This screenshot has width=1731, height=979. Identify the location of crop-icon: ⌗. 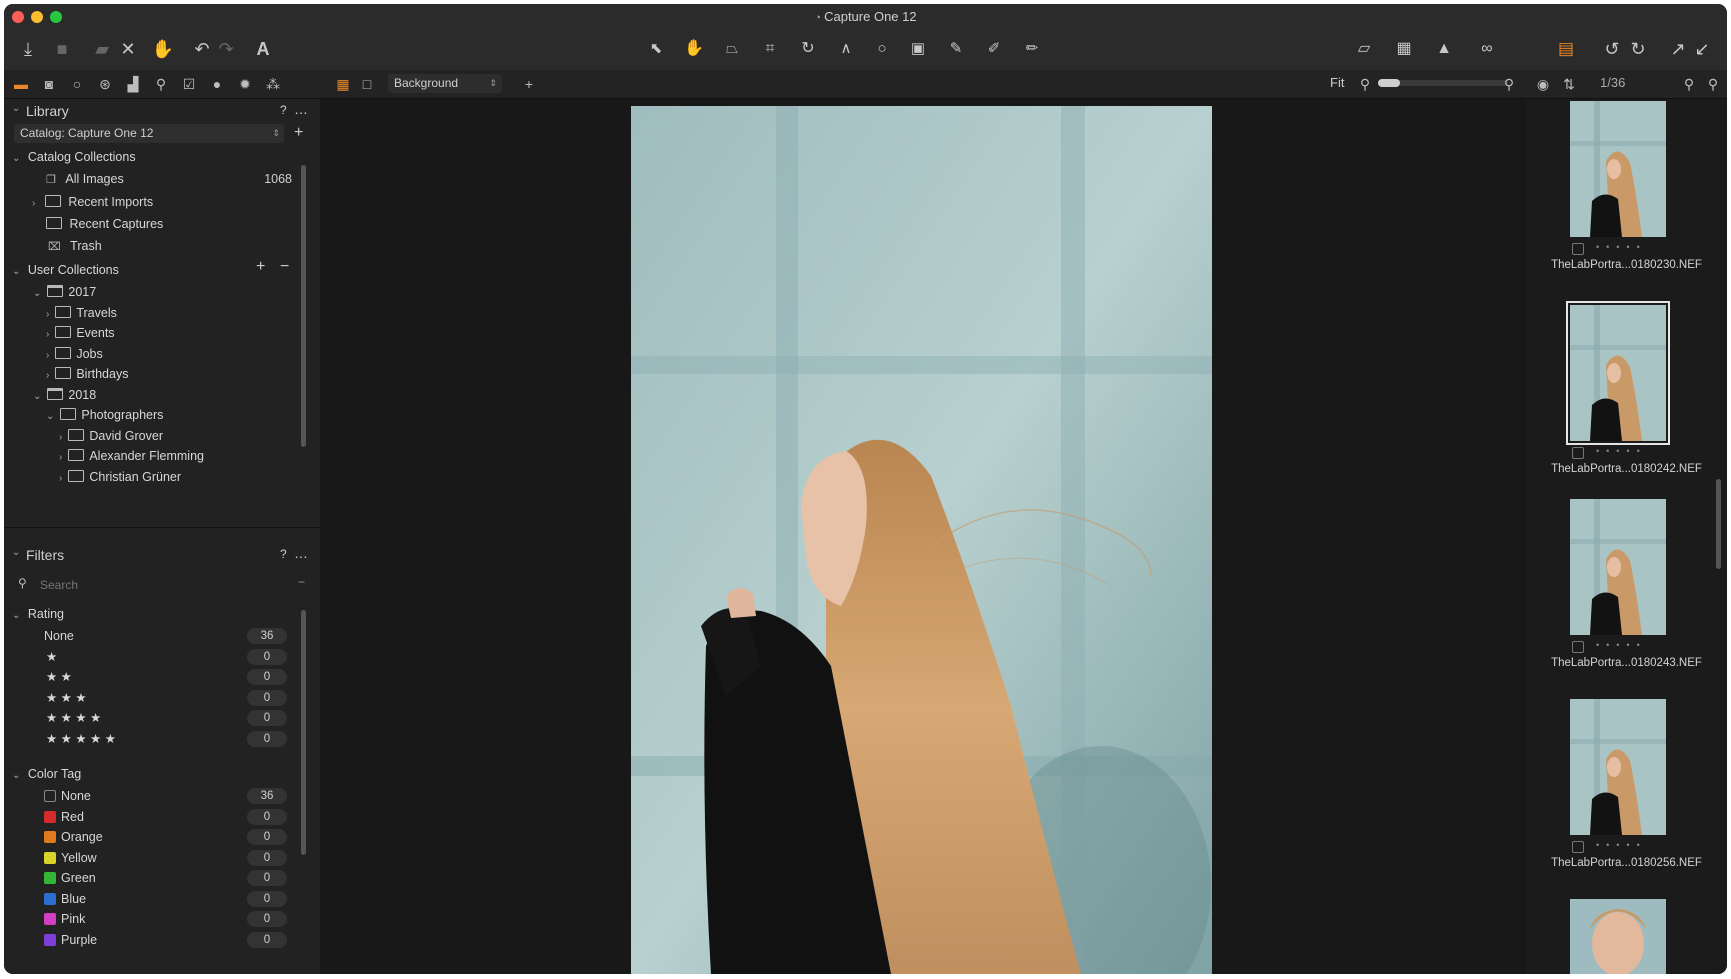
(770, 49).